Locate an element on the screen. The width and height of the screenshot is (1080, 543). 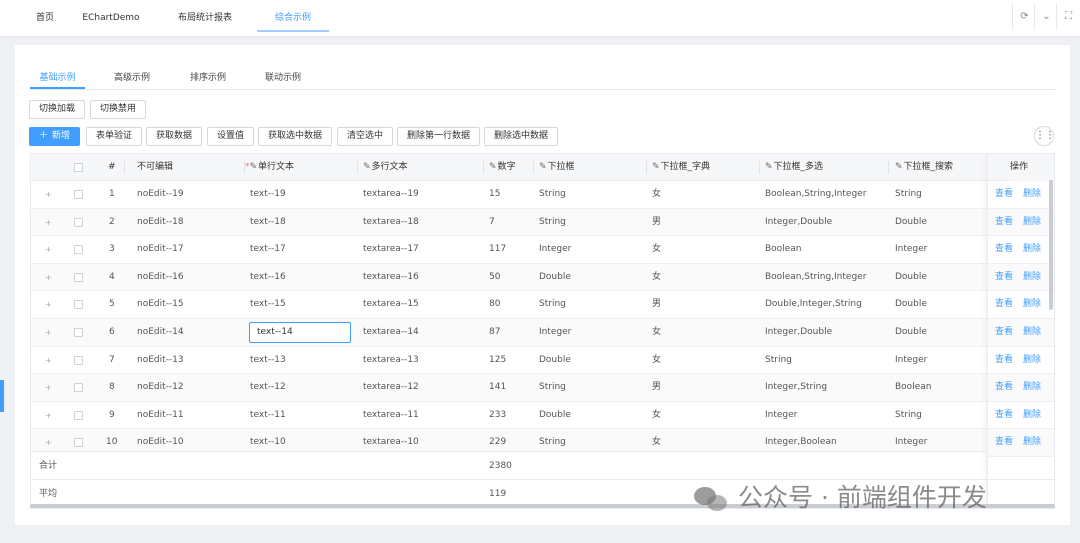
select-all-checkbox is located at coordinates (78, 167).